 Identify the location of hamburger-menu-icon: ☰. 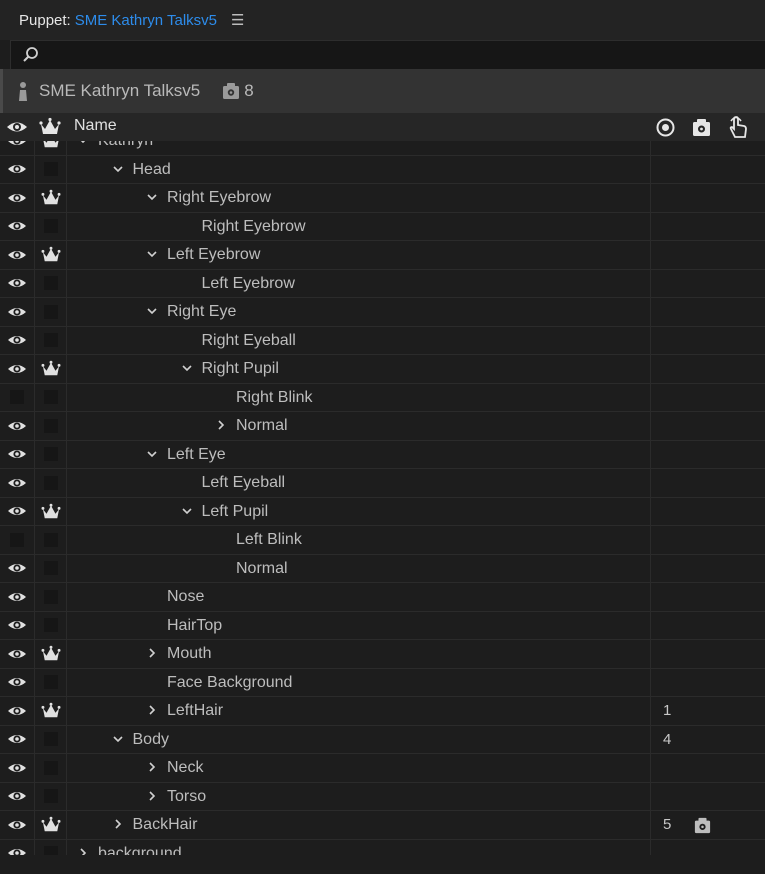
(237, 20).